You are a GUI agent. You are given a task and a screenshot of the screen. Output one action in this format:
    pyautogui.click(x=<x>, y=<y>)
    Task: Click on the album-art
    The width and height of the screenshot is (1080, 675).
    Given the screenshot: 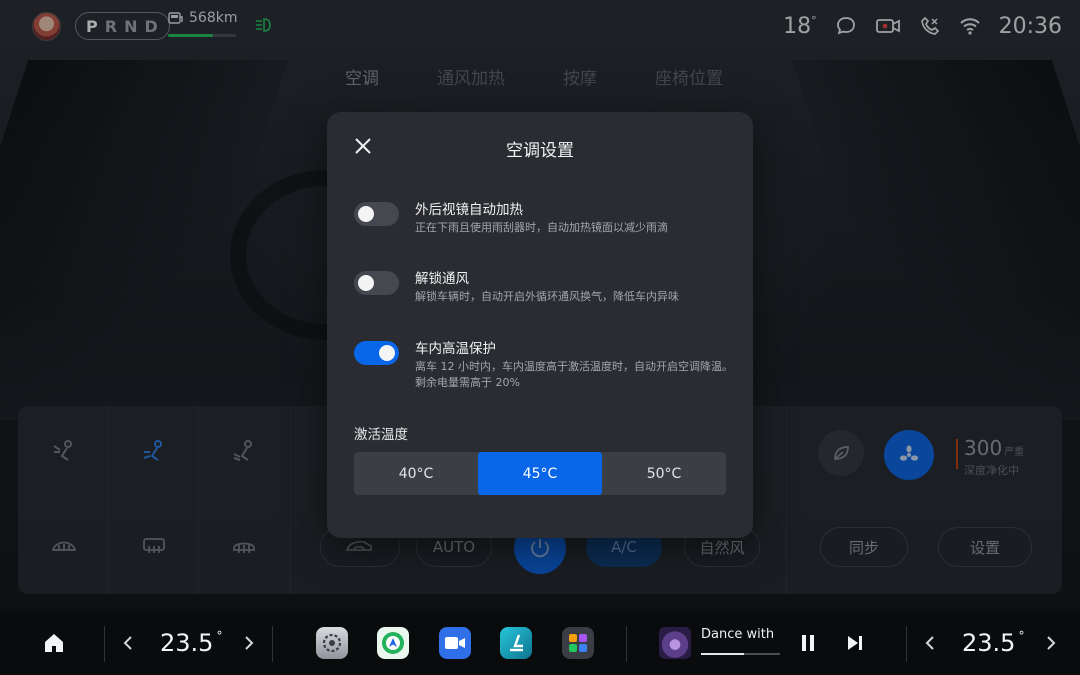 What is the action you would take?
    pyautogui.click(x=675, y=643)
    